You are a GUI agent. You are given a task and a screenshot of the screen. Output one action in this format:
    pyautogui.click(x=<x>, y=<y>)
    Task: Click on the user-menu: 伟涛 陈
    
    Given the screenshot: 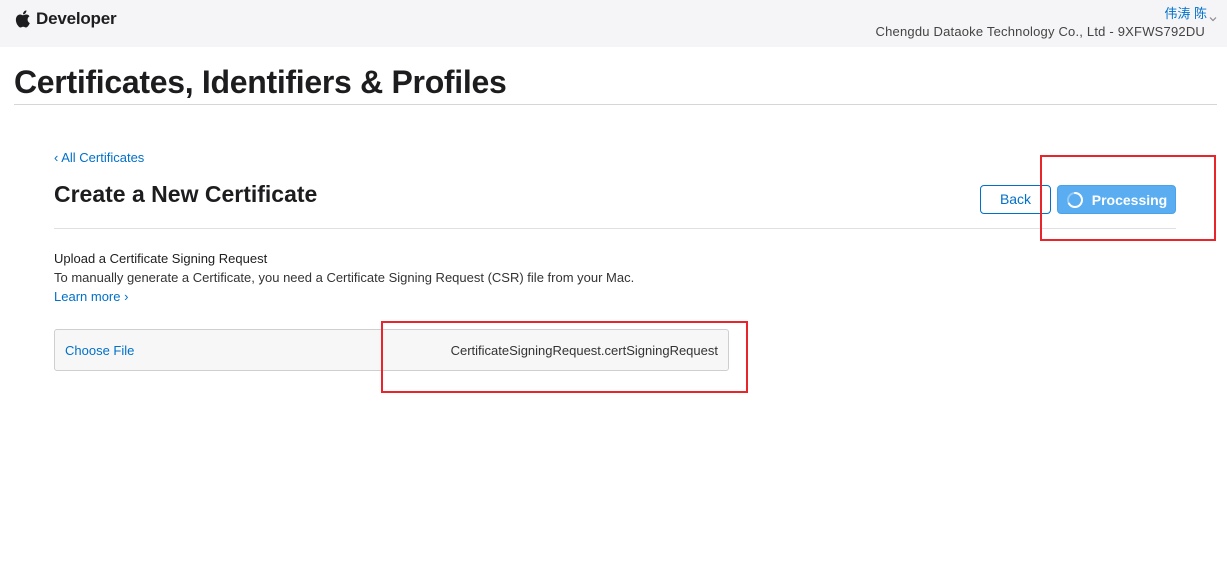 What is the action you would take?
    pyautogui.click(x=1190, y=12)
    